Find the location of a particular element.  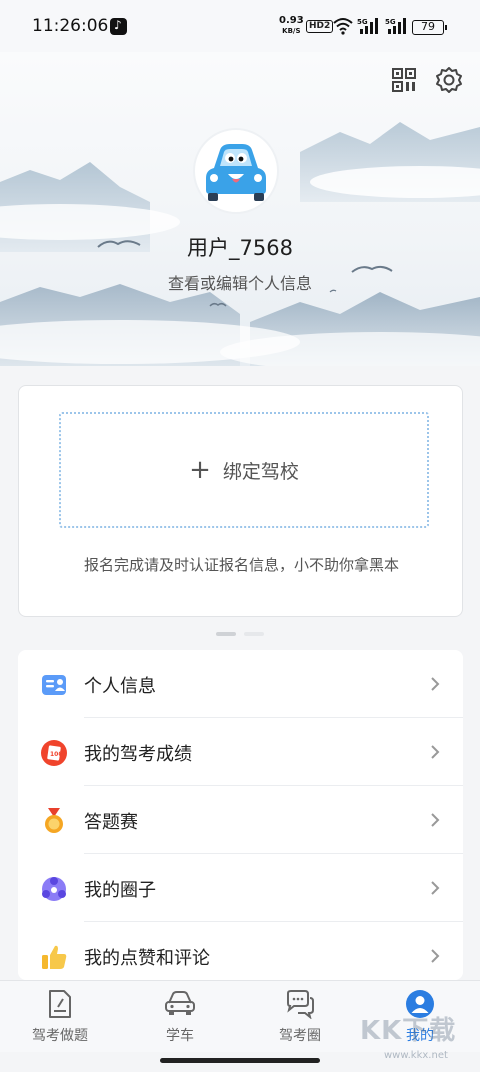

car-mascot-avatar-icon is located at coordinates (236, 172).